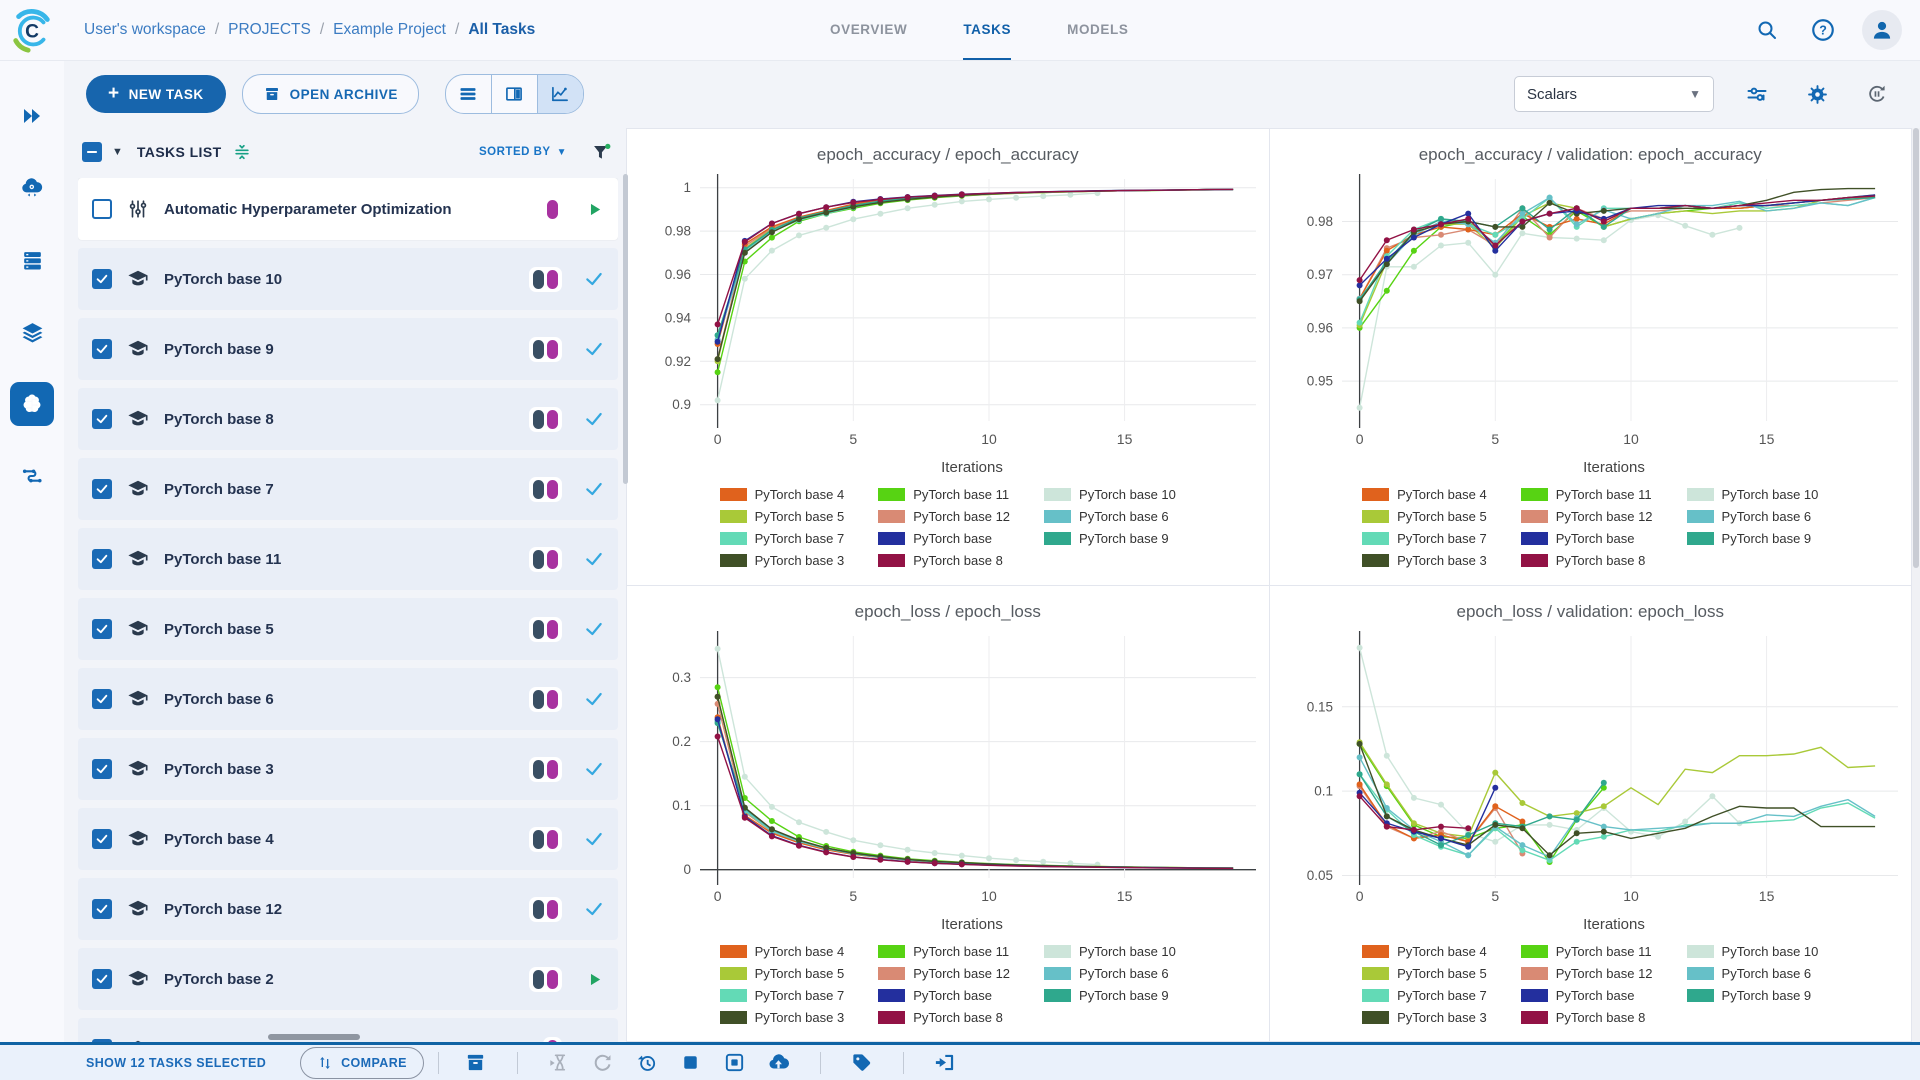  What do you see at coordinates (469, 94) in the screenshot?
I see `view-table-button` at bounding box center [469, 94].